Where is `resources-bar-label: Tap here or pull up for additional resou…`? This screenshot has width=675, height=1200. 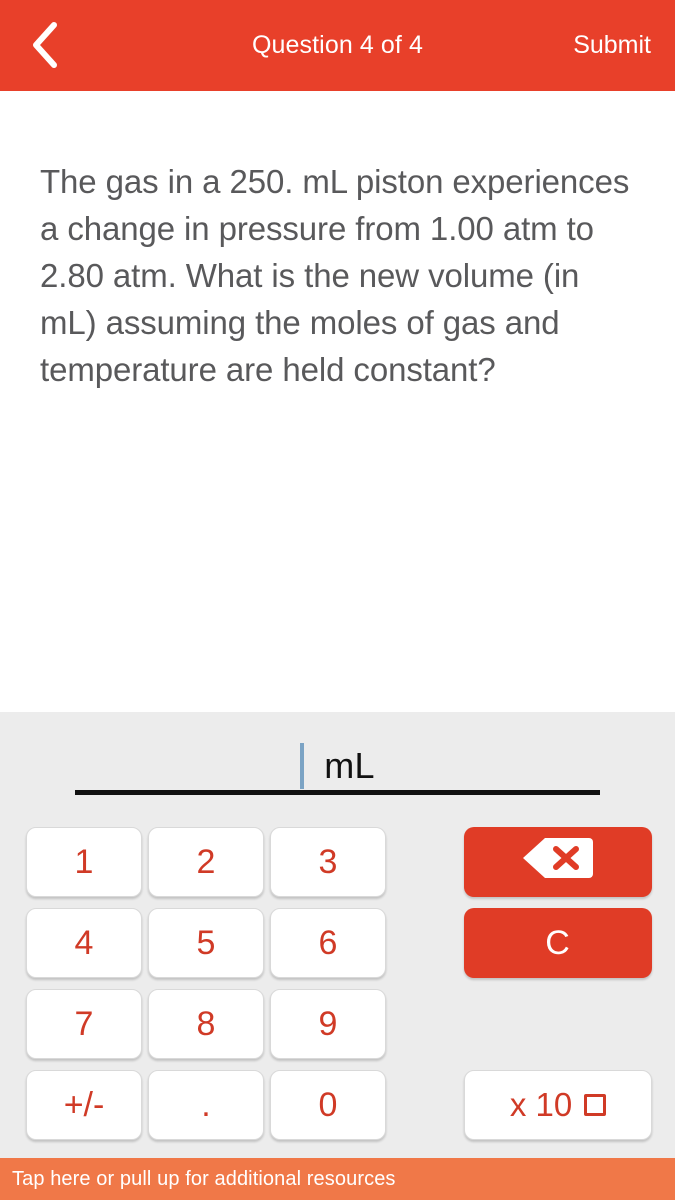 resources-bar-label: Tap here or pull up for additional resou… is located at coordinates (204, 1178).